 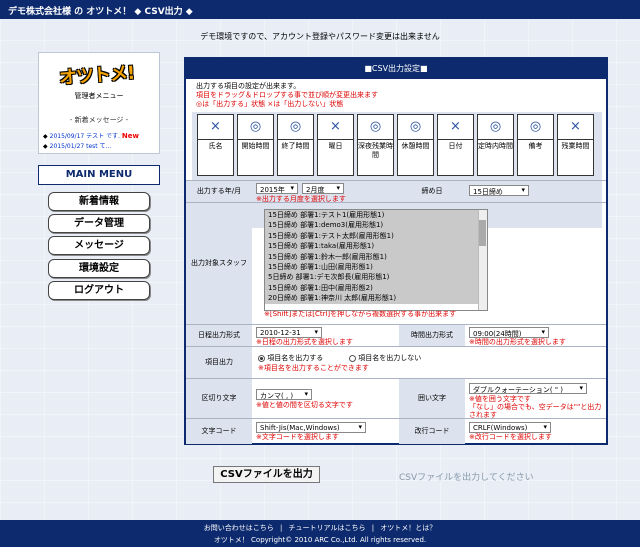 I want to click on enclosure-hint-2: 「なし」の場合でも、空データは""と出力されます, so click(x=535, y=411).